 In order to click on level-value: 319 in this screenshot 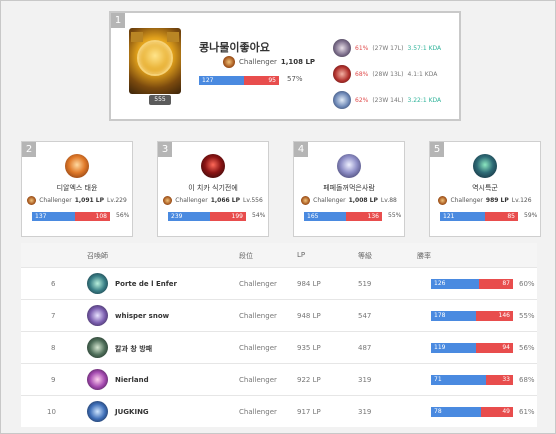, I will do `click(365, 412)`.